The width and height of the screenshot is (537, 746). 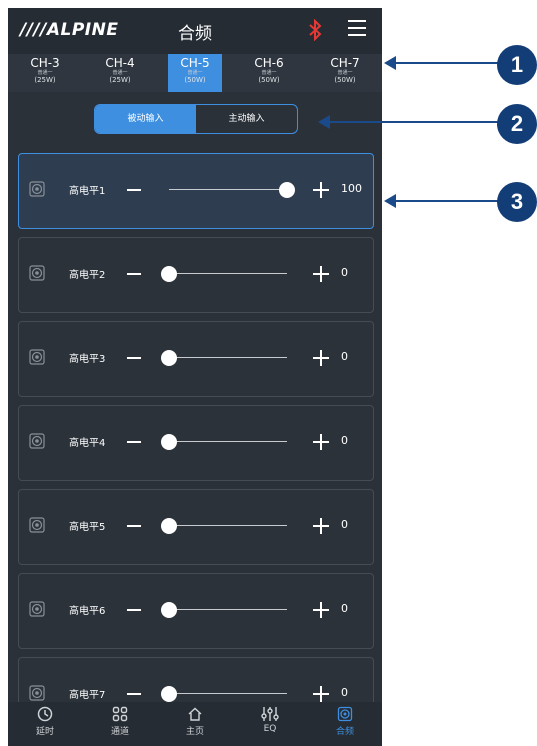 What do you see at coordinates (196, 191) in the screenshot?
I see `level-row: 高电平1 100` at bounding box center [196, 191].